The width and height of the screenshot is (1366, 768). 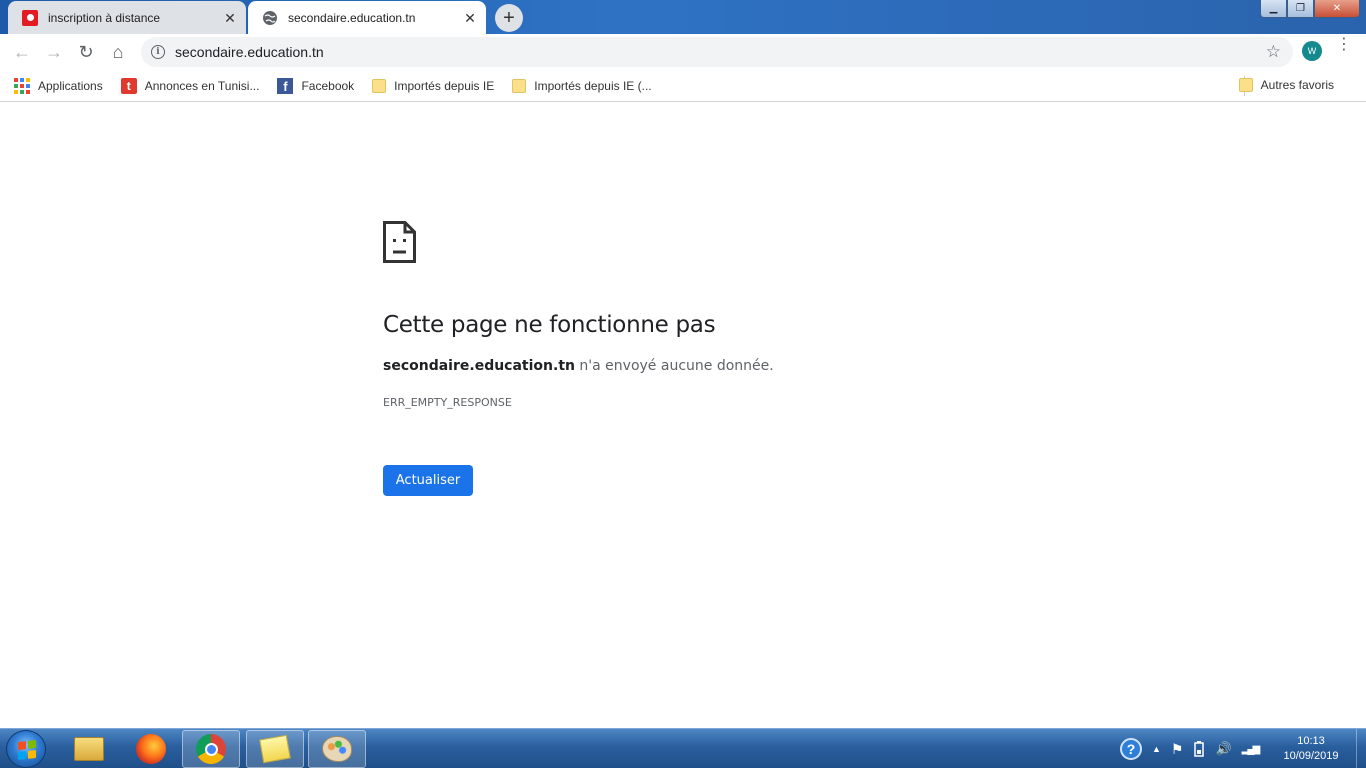 I want to click on apps-grid-icon, so click(x=22, y=85).